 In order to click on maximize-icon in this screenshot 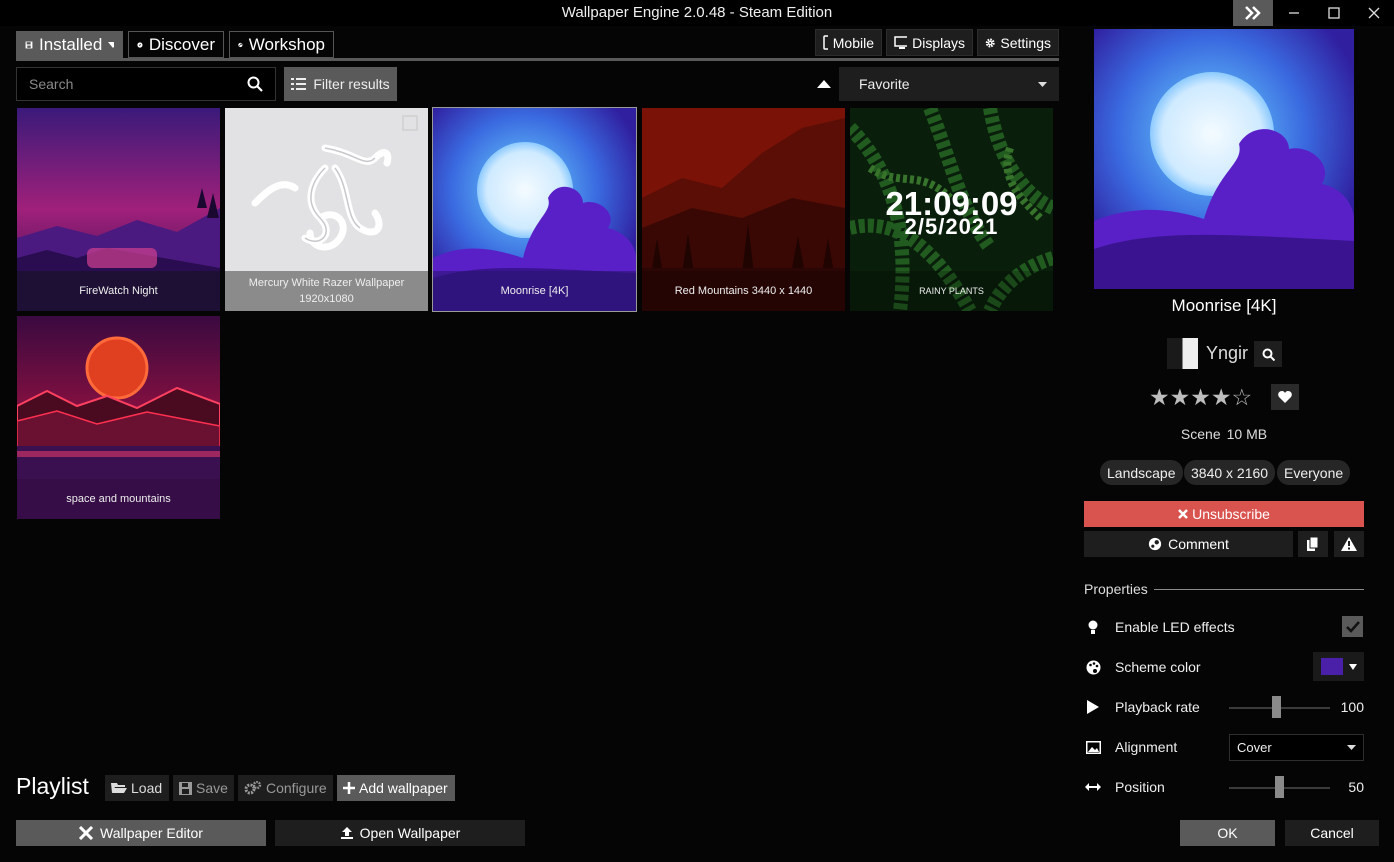, I will do `click(1334, 13)`.